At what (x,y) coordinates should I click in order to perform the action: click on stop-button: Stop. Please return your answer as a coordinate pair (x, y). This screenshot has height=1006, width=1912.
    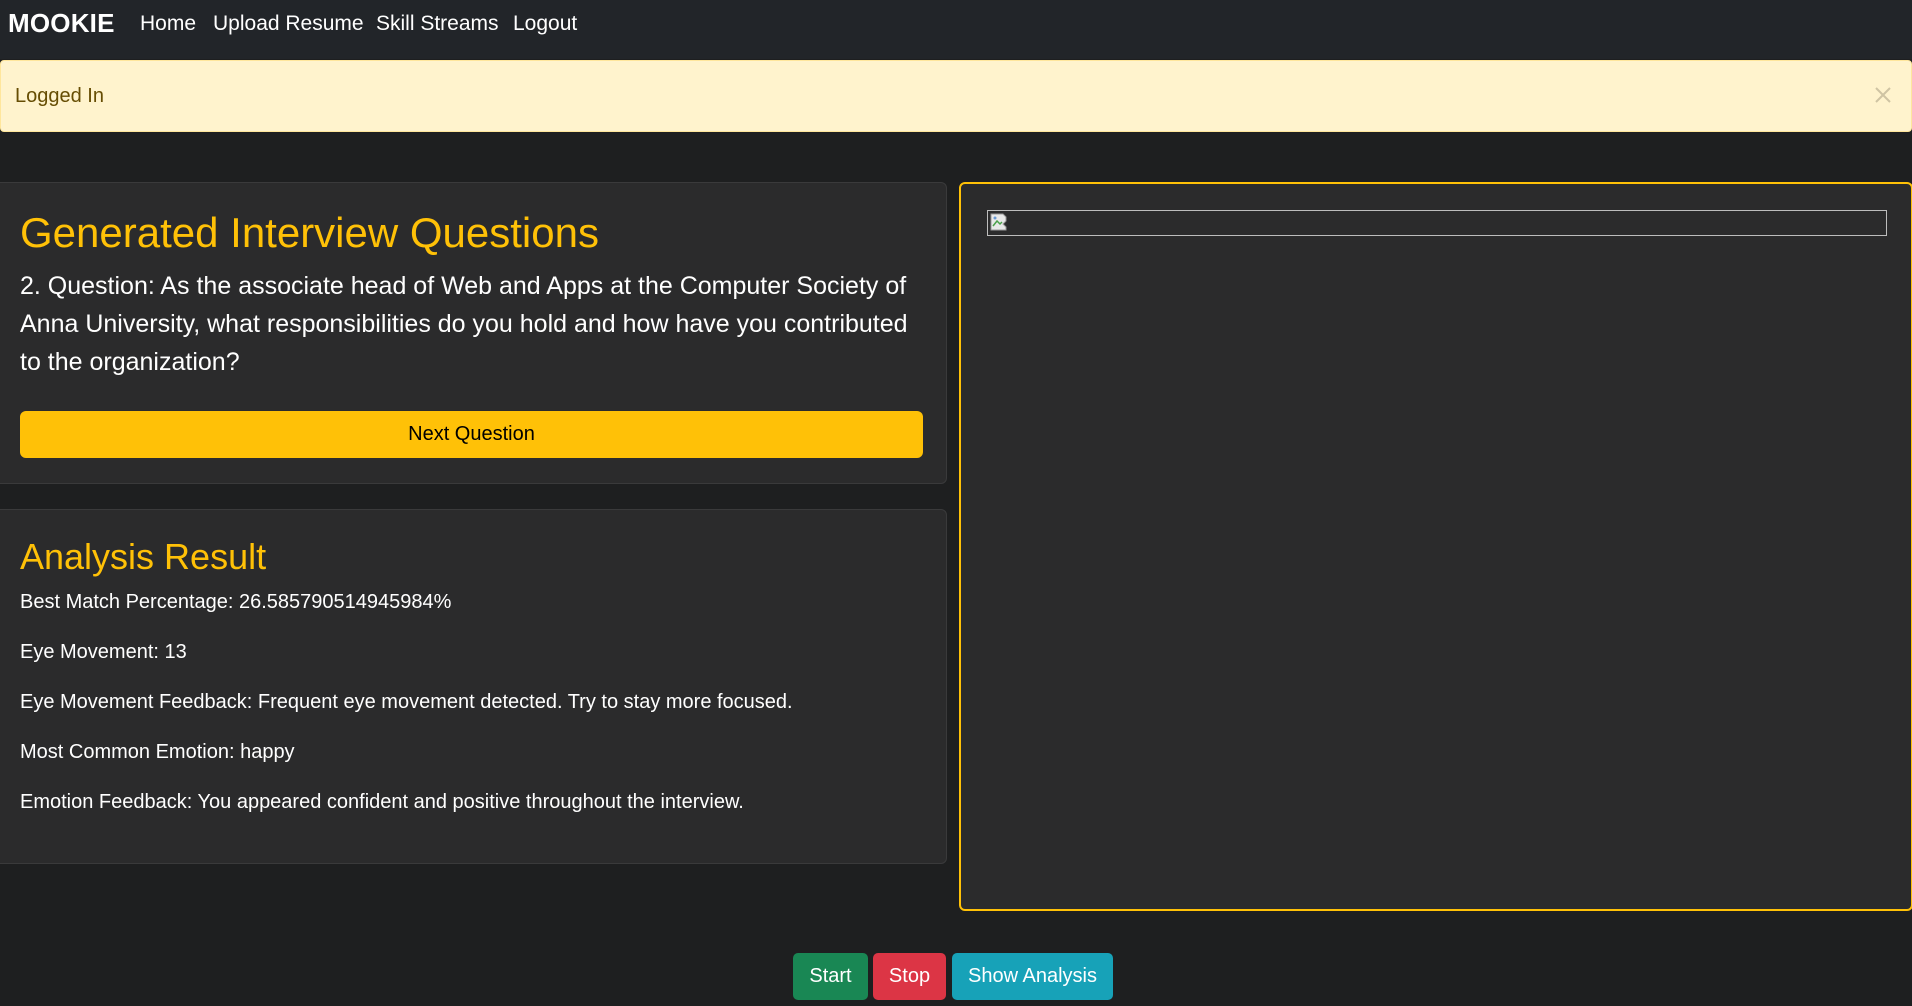
    Looking at the image, I should click on (909, 976).